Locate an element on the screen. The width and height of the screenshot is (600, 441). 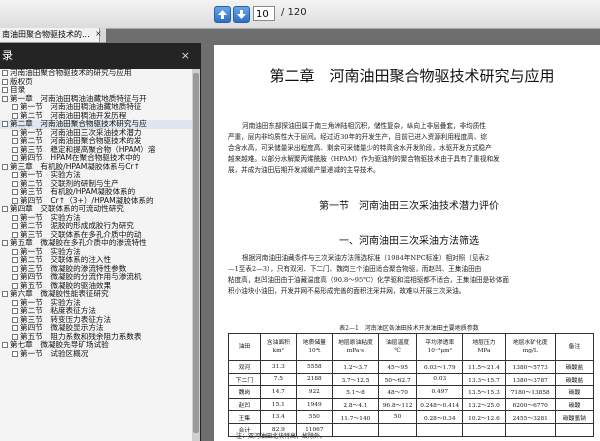
table-cell: 13.3～15.7 is located at coordinates (484, 379).